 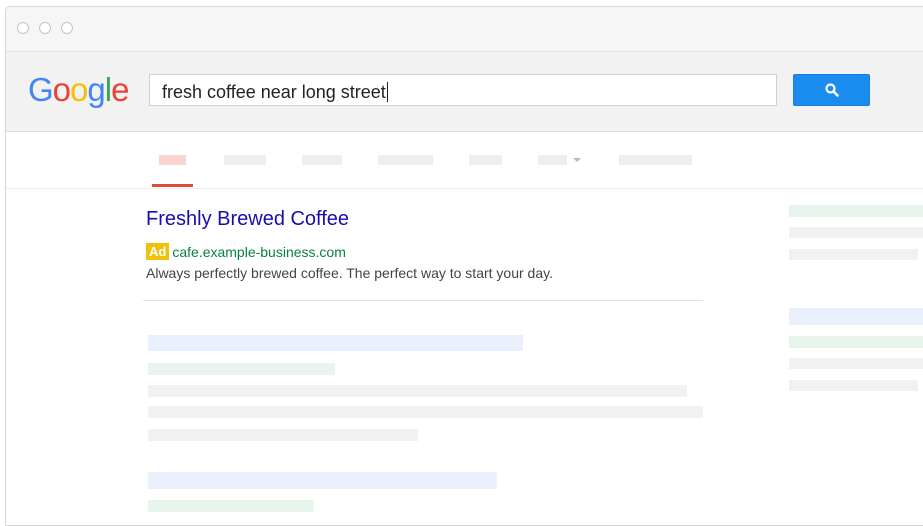 What do you see at coordinates (274, 92) in the screenshot?
I see `search-query-text: fresh coffee near long street` at bounding box center [274, 92].